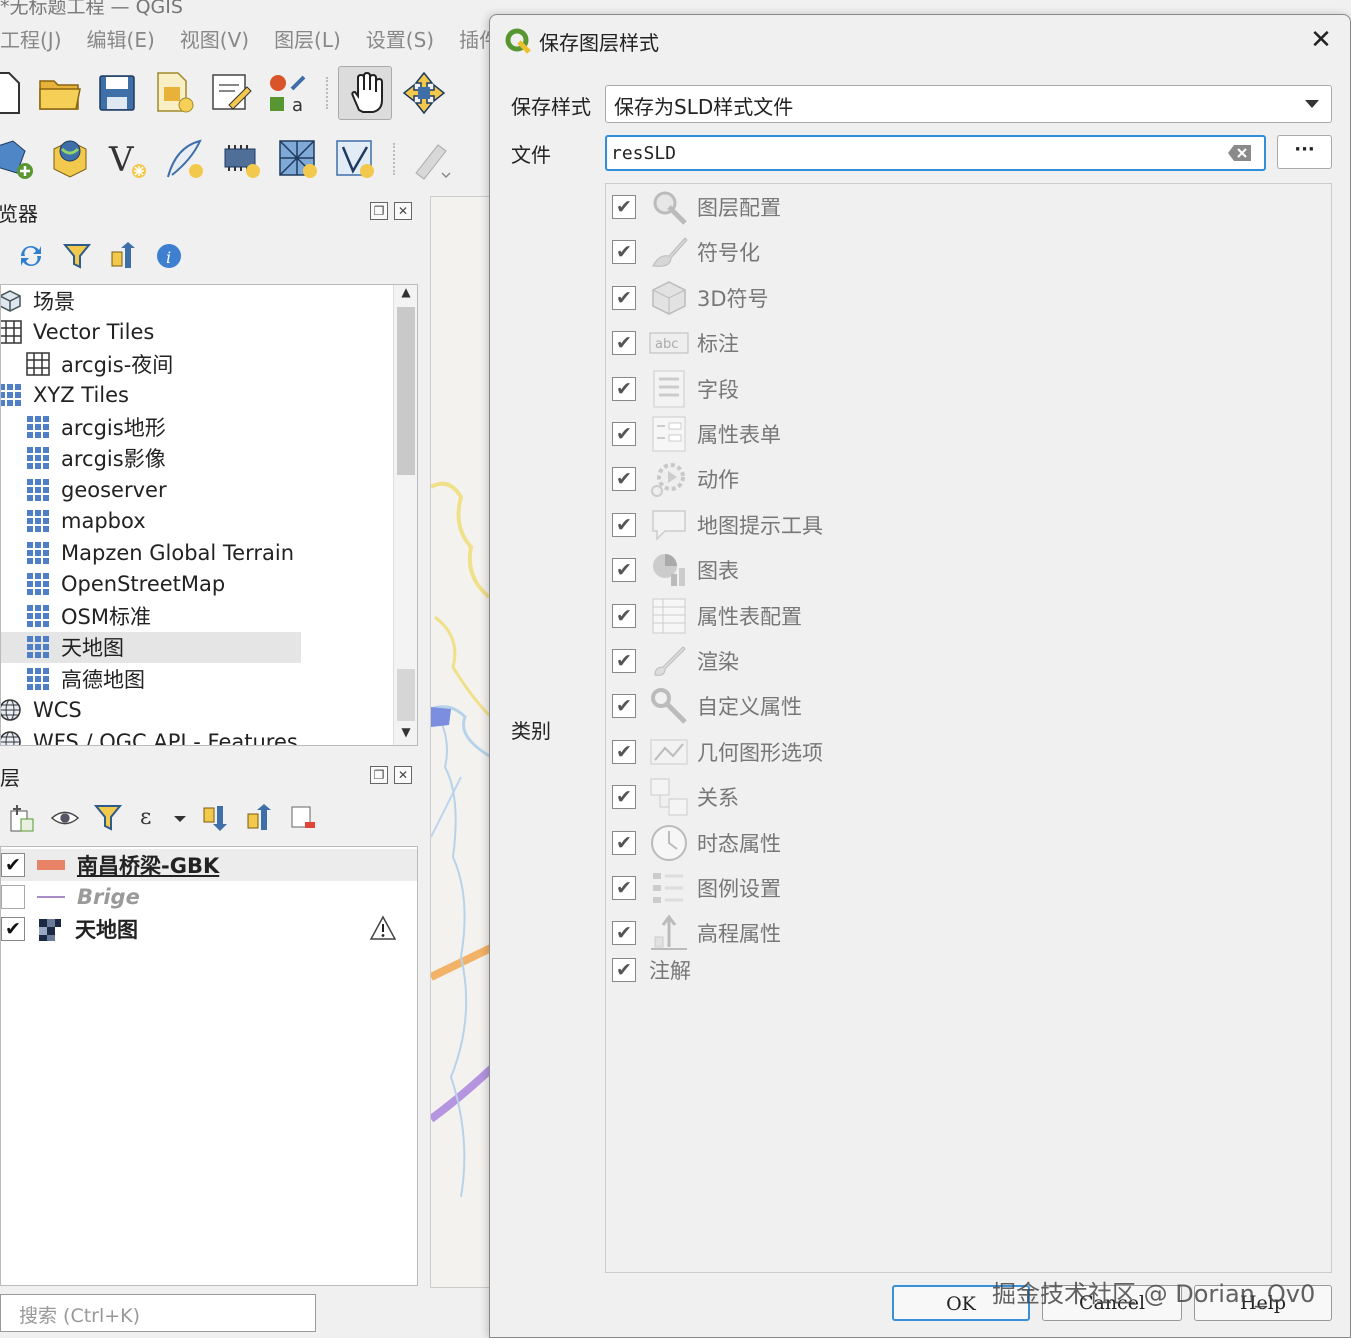 The height and width of the screenshot is (1338, 1351). I want to click on category-item: ✔ 3D符号, so click(690, 298).